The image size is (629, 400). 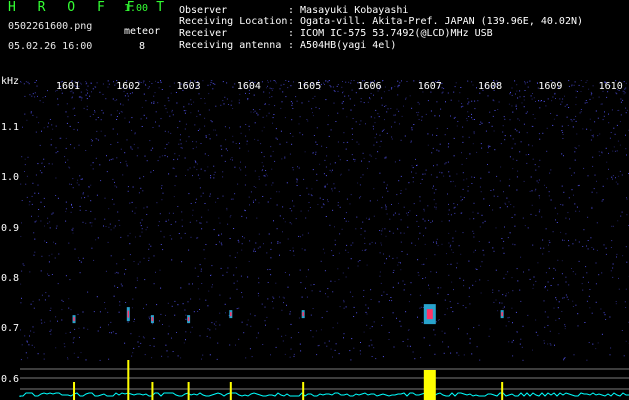 What do you see at coordinates (68, 86) in the screenshot?
I see `x-tick-1601: 1601` at bounding box center [68, 86].